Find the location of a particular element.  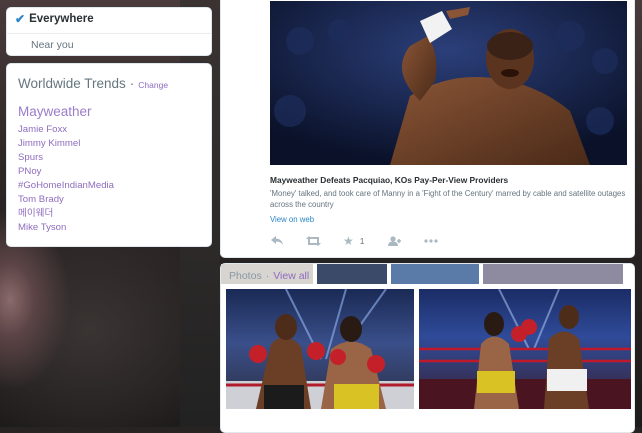

favorite-count: 1 is located at coordinates (362, 241).